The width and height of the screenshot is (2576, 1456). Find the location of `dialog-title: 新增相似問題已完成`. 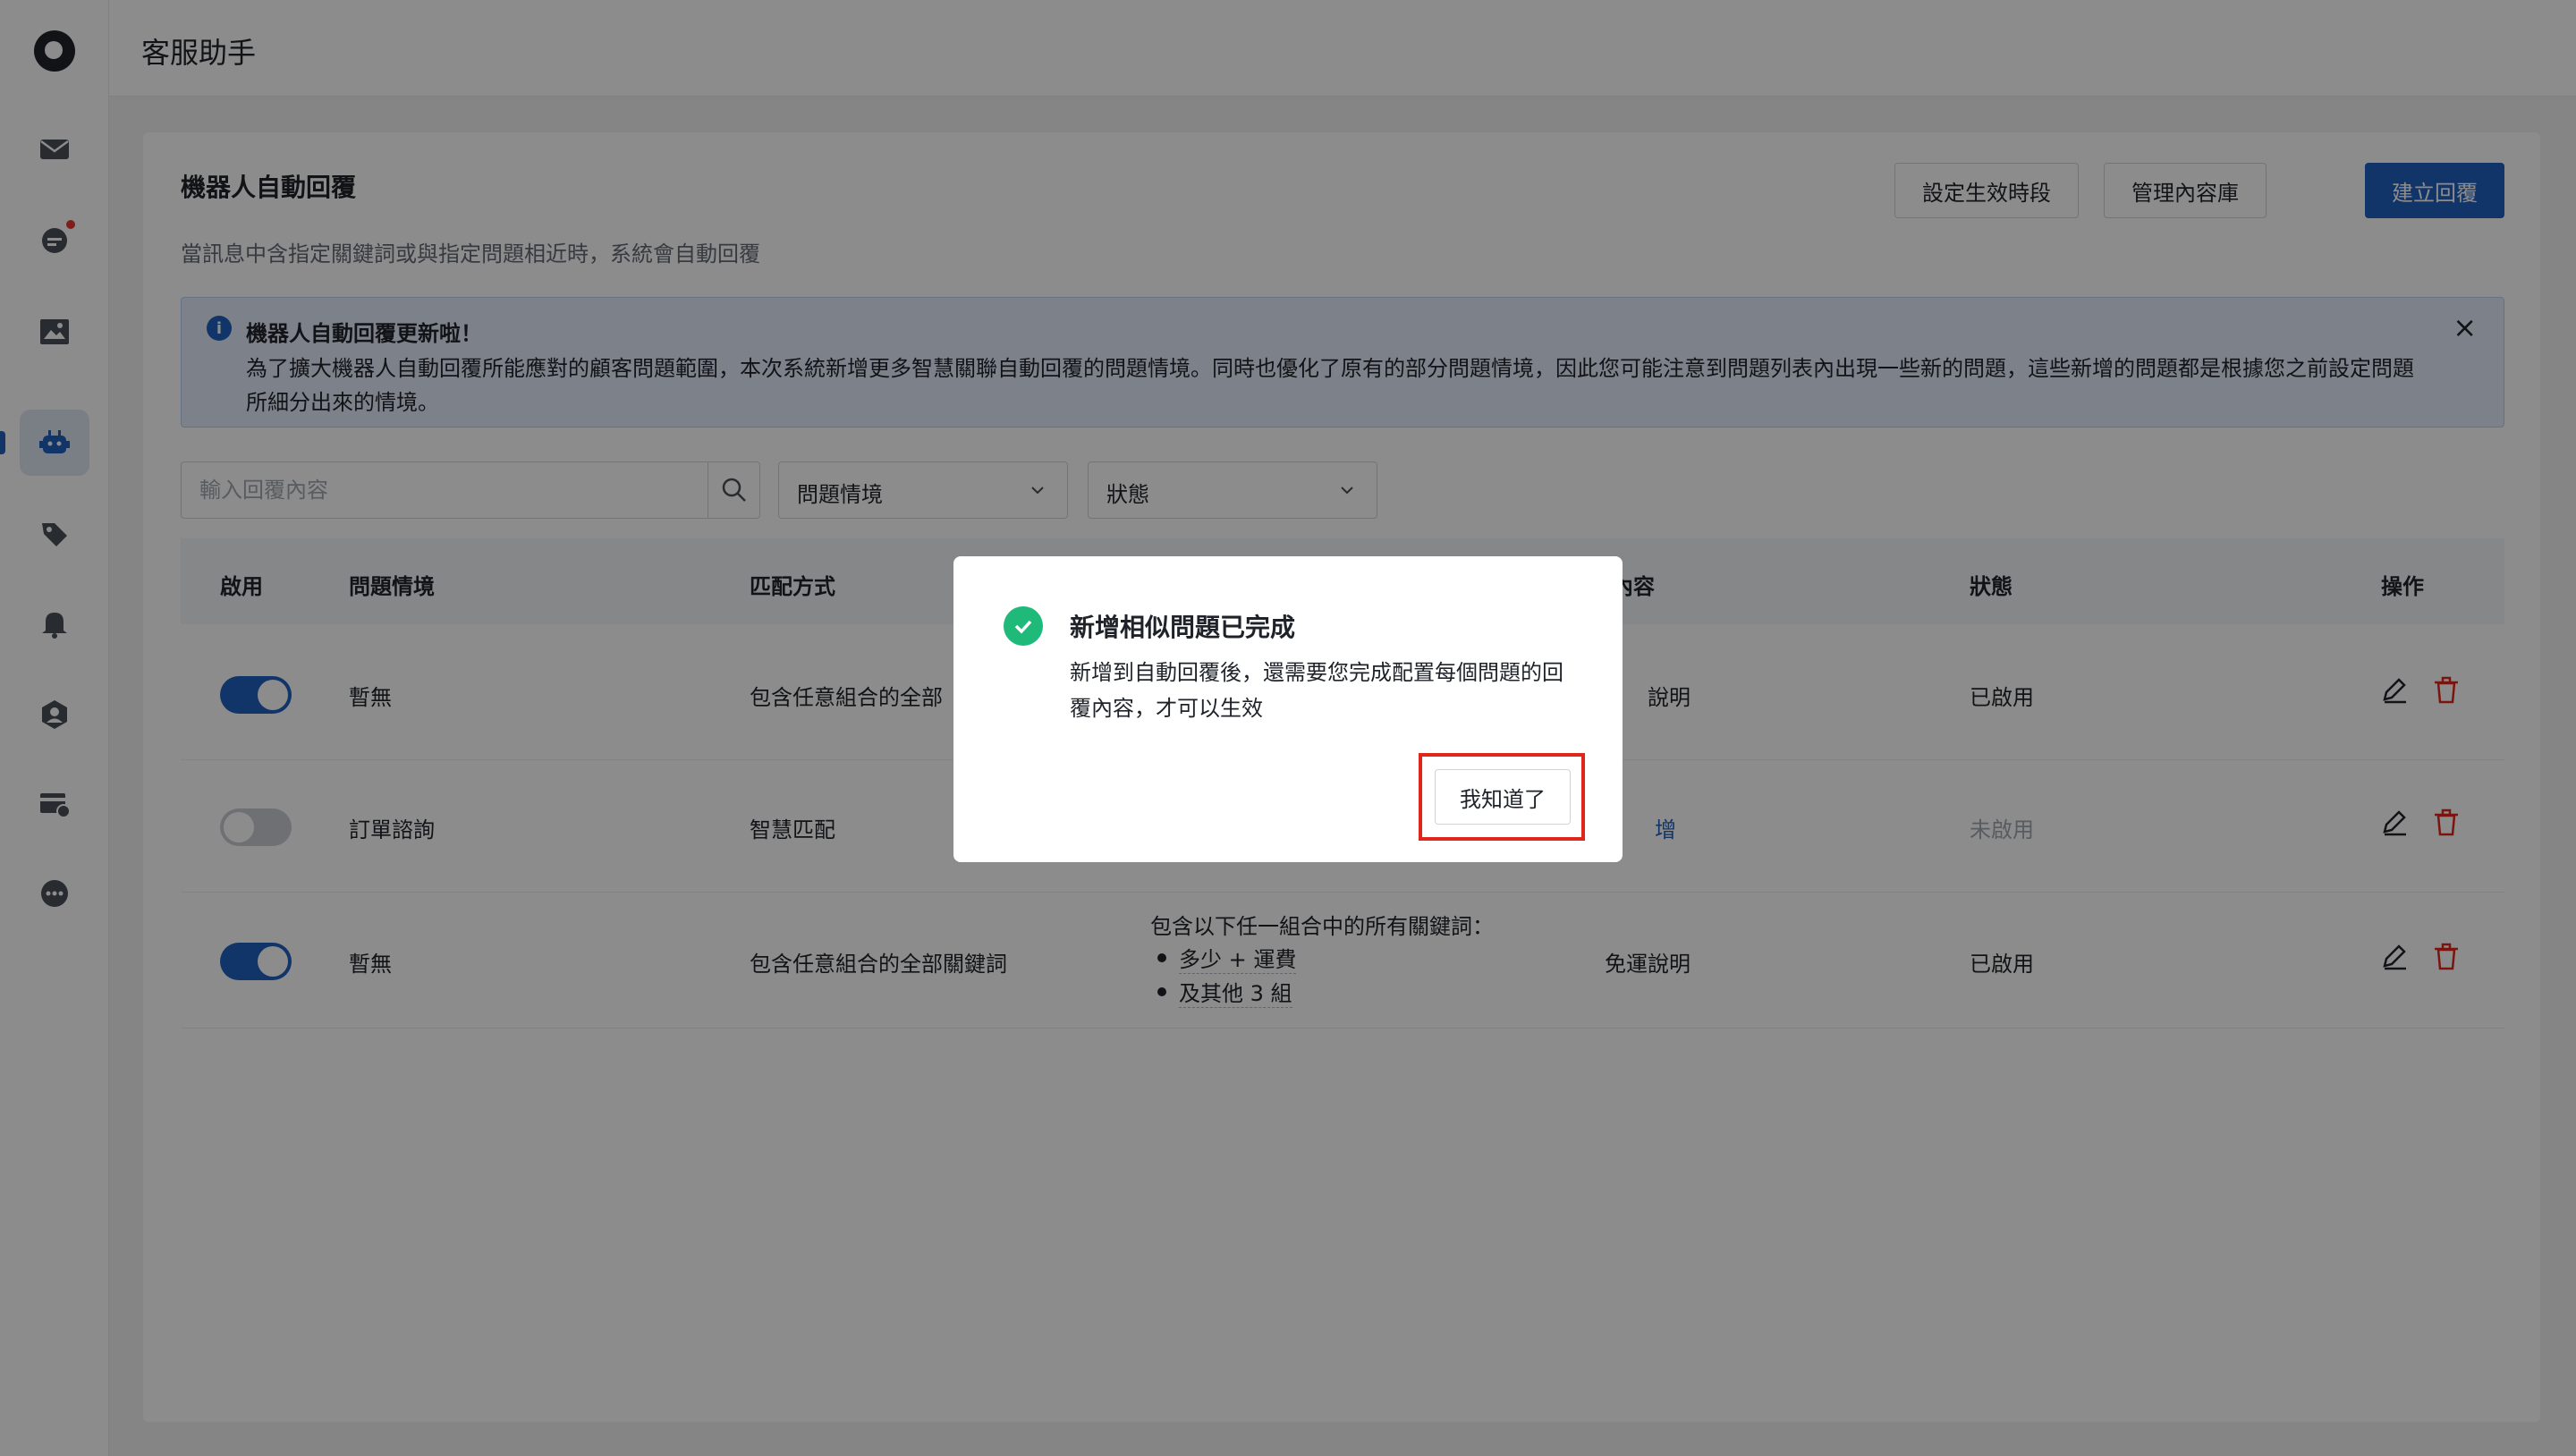

dialog-title: 新增相似問題已完成 is located at coordinates (1183, 627).